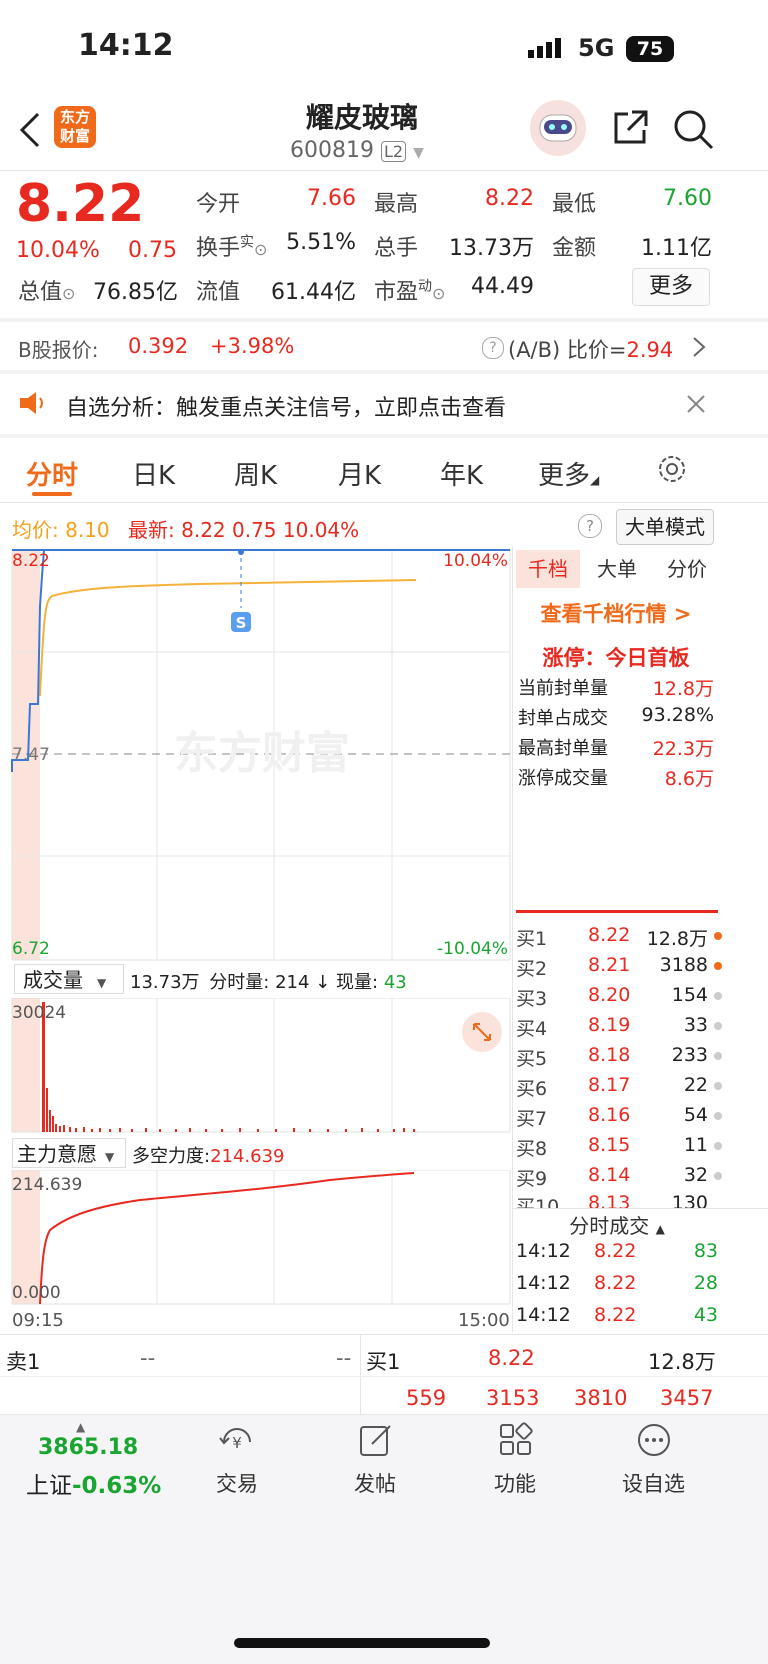 The width and height of the screenshot is (768, 1664). What do you see at coordinates (254, 530) in the screenshot?
I see `latest-chg: 0.75` at bounding box center [254, 530].